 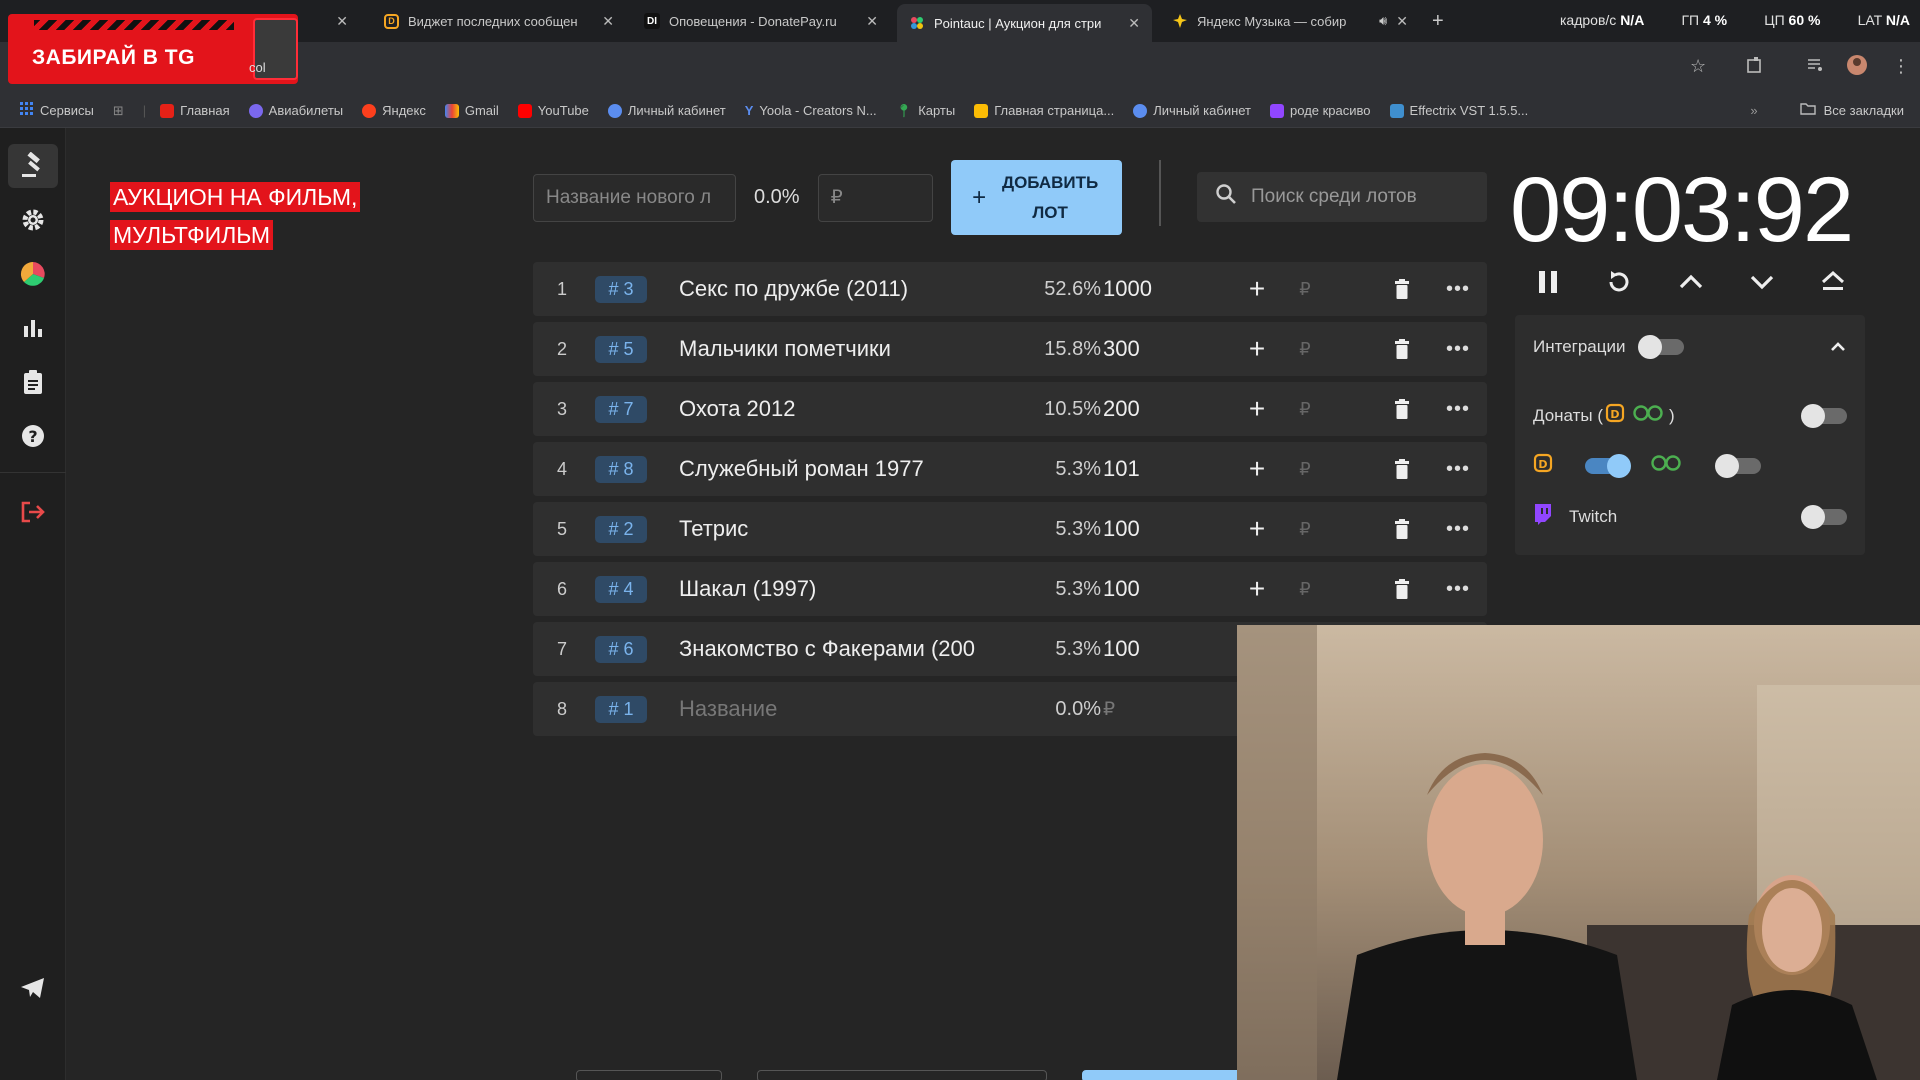 What do you see at coordinates (33, 166) in the screenshot?
I see `gavel-icon` at bounding box center [33, 166].